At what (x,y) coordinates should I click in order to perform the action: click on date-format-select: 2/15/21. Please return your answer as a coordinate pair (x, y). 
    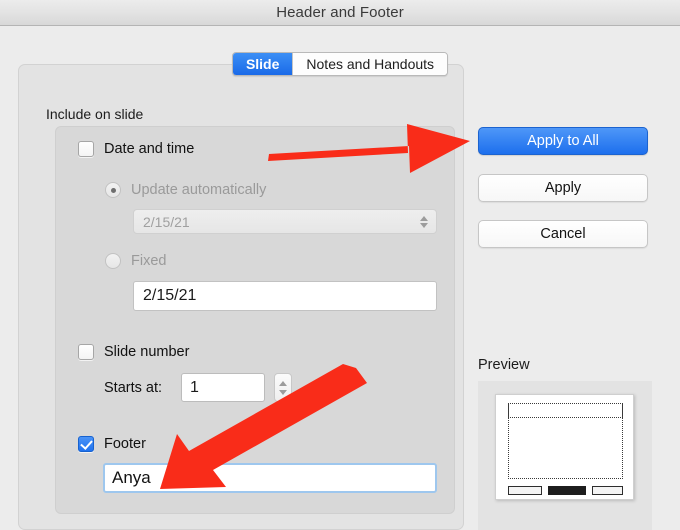
    Looking at the image, I should click on (285, 221).